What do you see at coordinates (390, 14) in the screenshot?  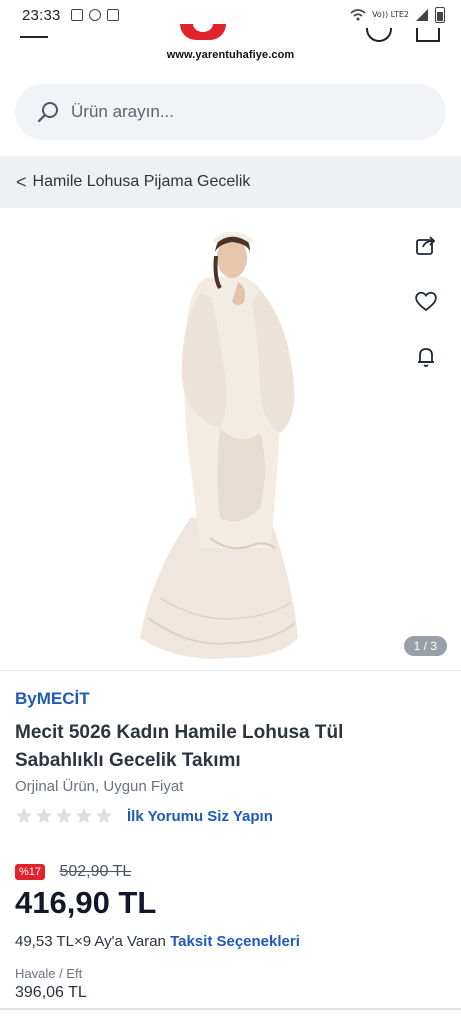 I see `network-label: Vo)) LTE2` at bounding box center [390, 14].